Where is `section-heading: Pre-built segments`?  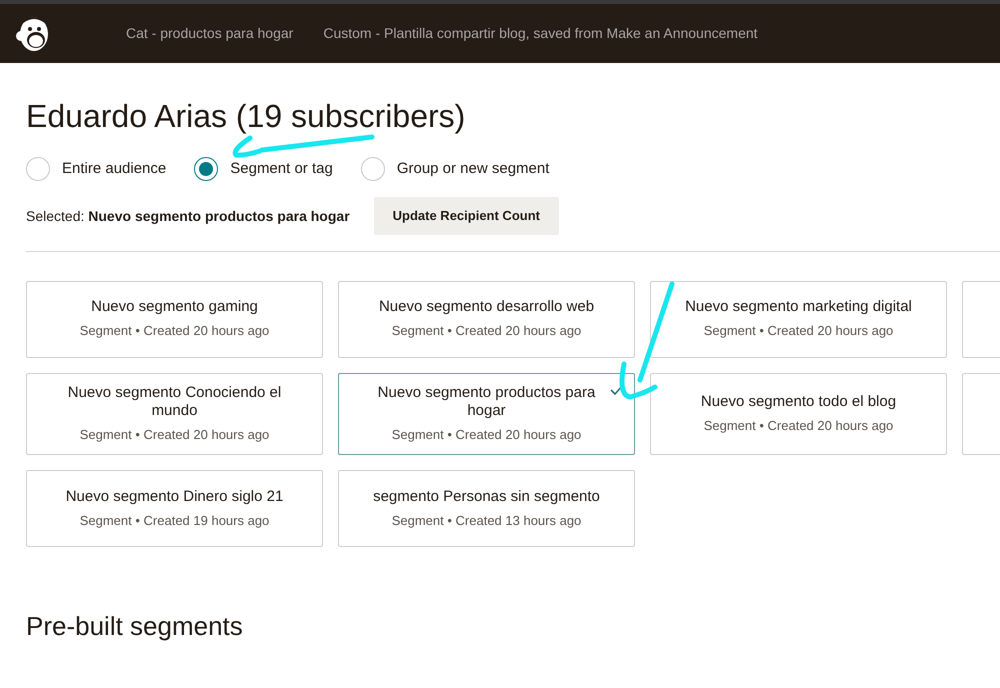
section-heading: Pre-built segments is located at coordinates (135, 627).